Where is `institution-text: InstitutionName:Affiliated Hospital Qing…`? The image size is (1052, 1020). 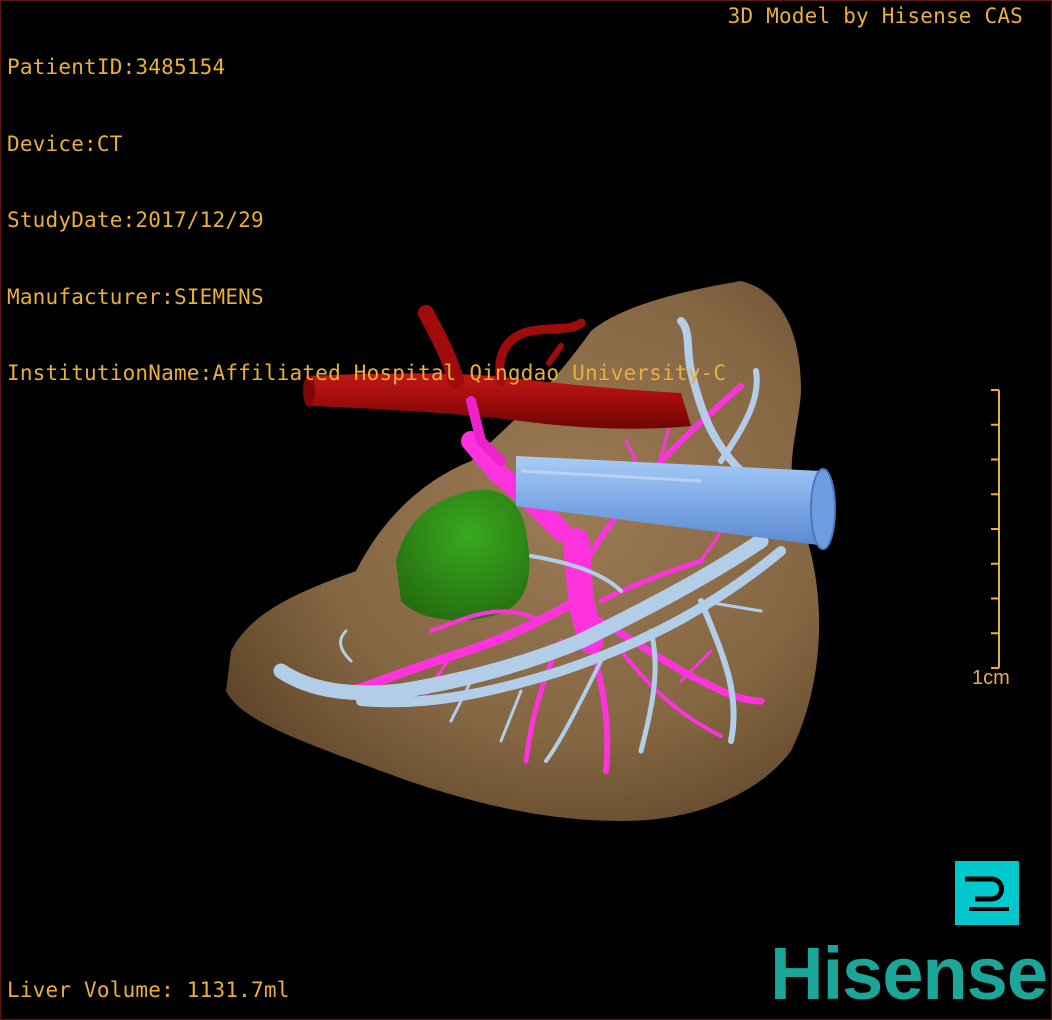
institution-text: InstitutionName:Affiliated Hospital Qing… is located at coordinates (367, 373).